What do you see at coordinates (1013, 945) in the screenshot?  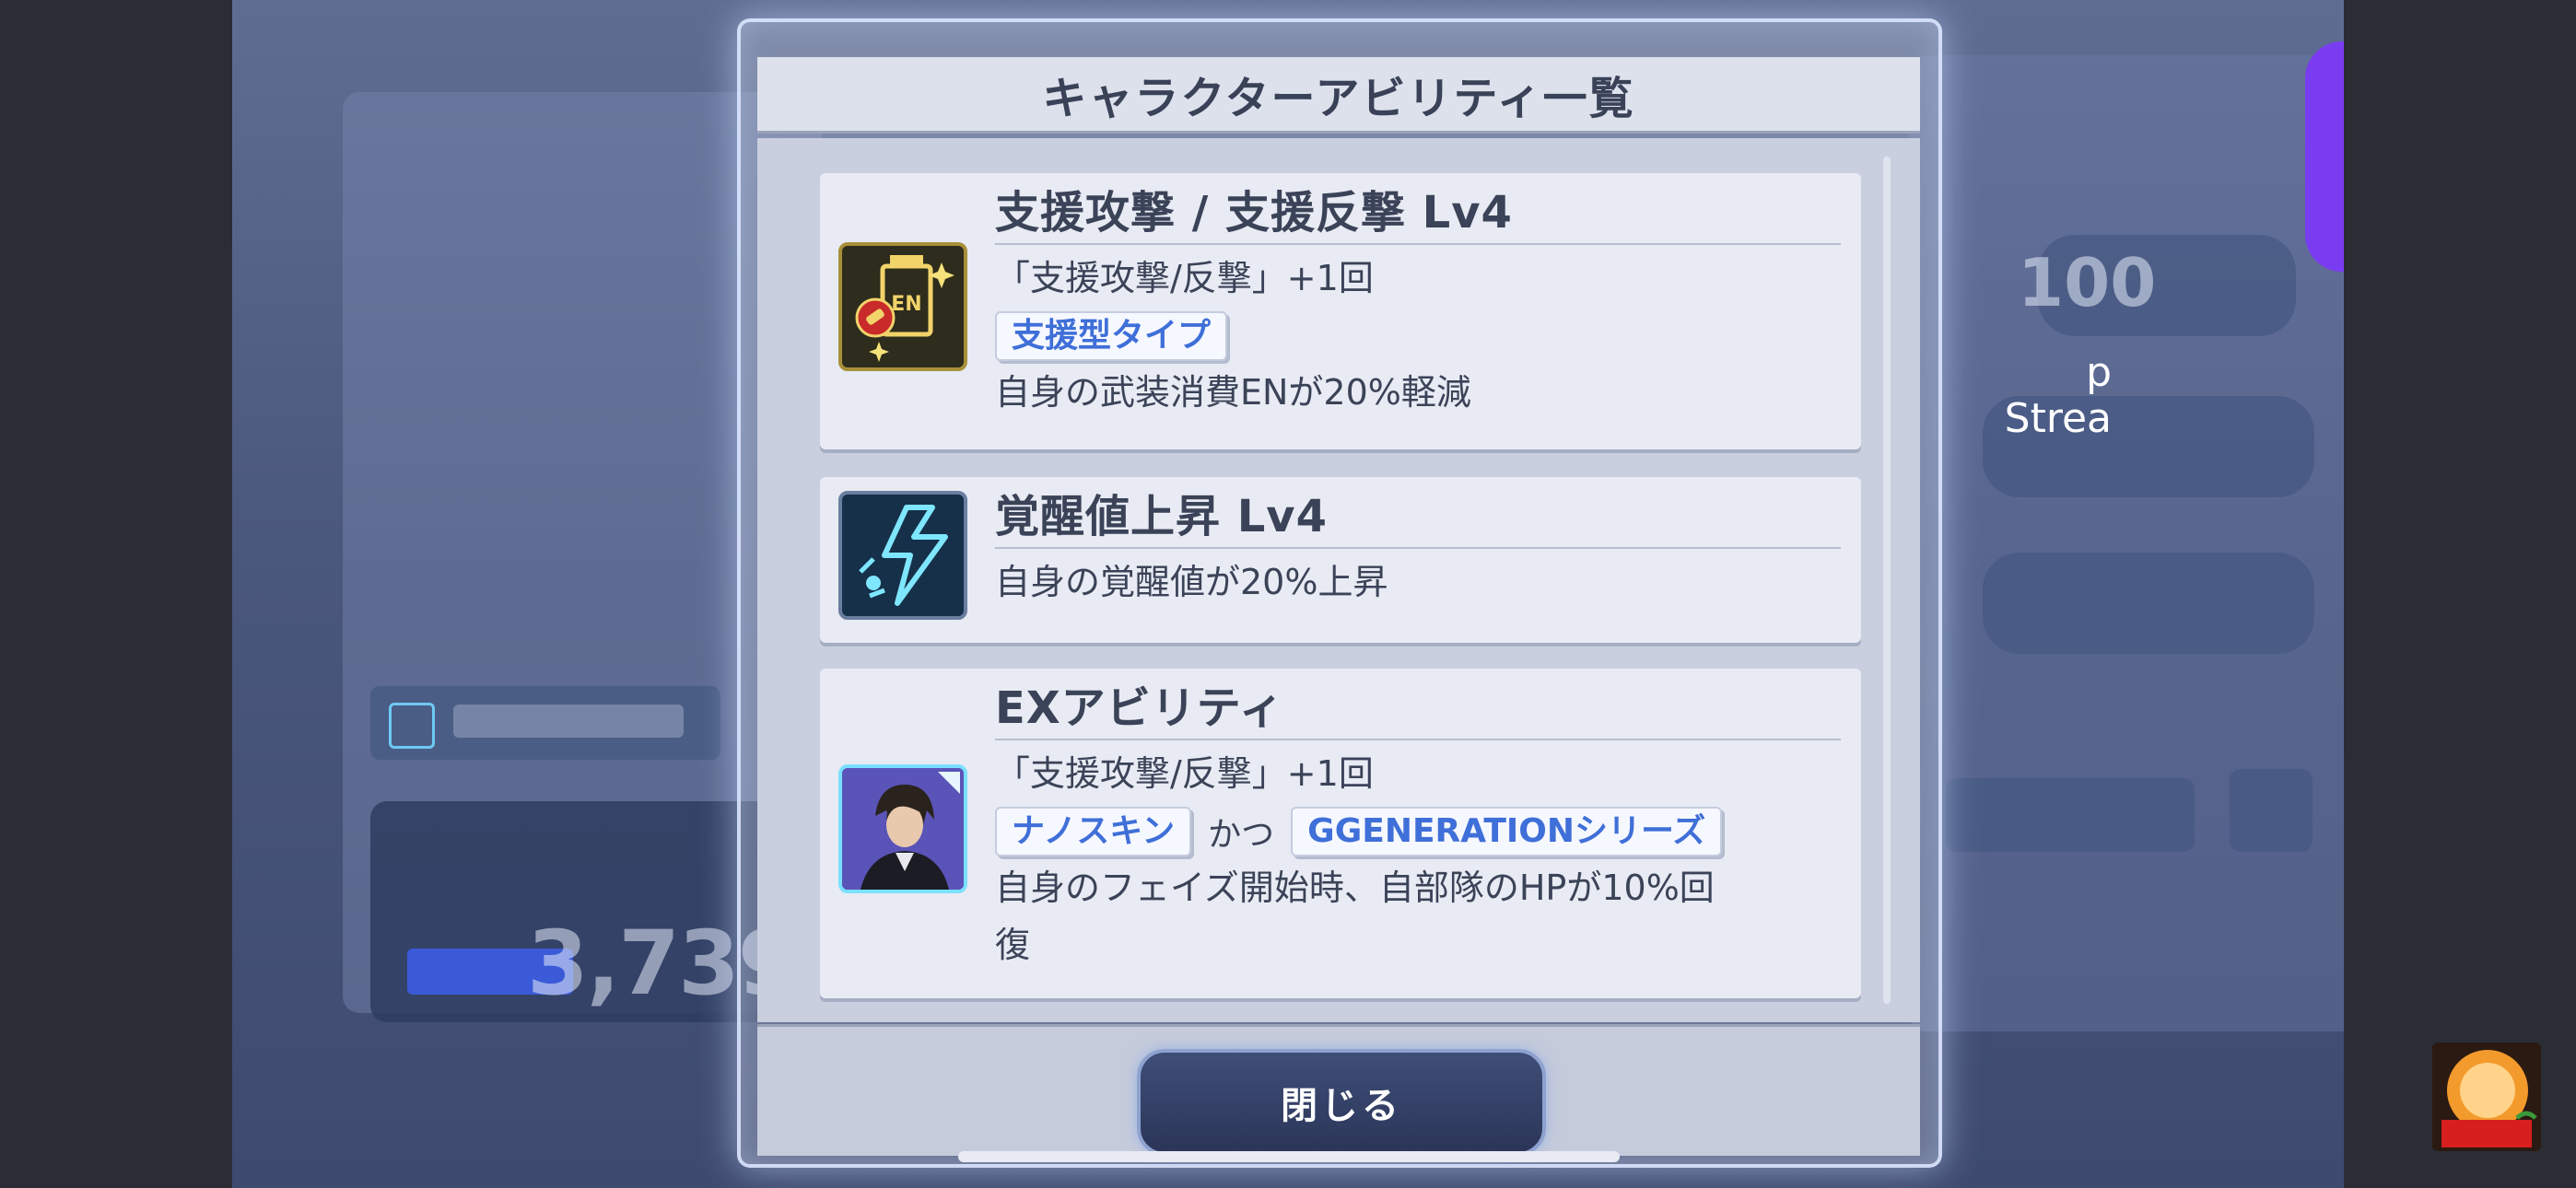 I see `ability-description-continued: 復` at bounding box center [1013, 945].